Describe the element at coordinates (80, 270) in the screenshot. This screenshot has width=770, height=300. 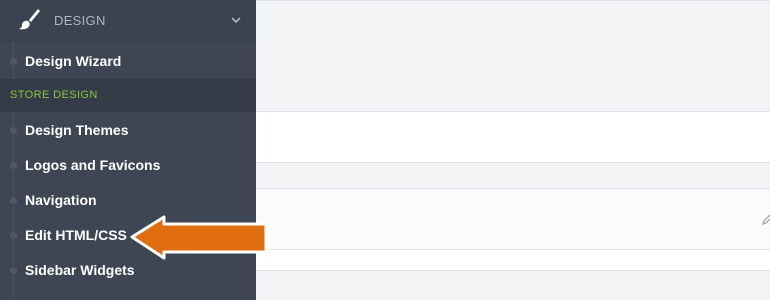
I see `sidebar-item-label: Sidebar Widgets` at that location.